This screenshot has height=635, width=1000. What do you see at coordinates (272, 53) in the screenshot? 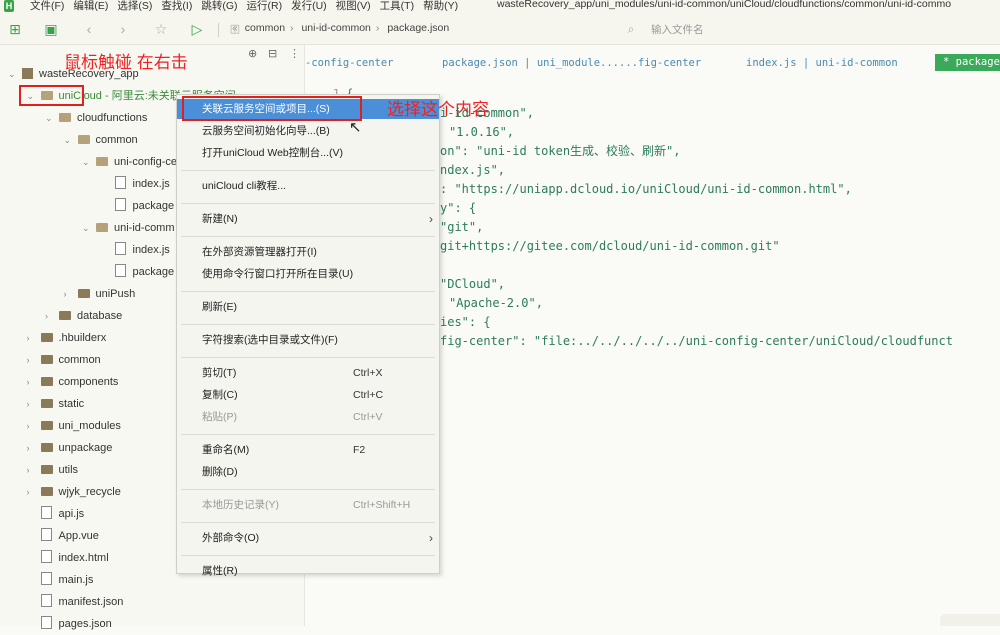
I see `collapse-all-icon: ⊟` at bounding box center [272, 53].